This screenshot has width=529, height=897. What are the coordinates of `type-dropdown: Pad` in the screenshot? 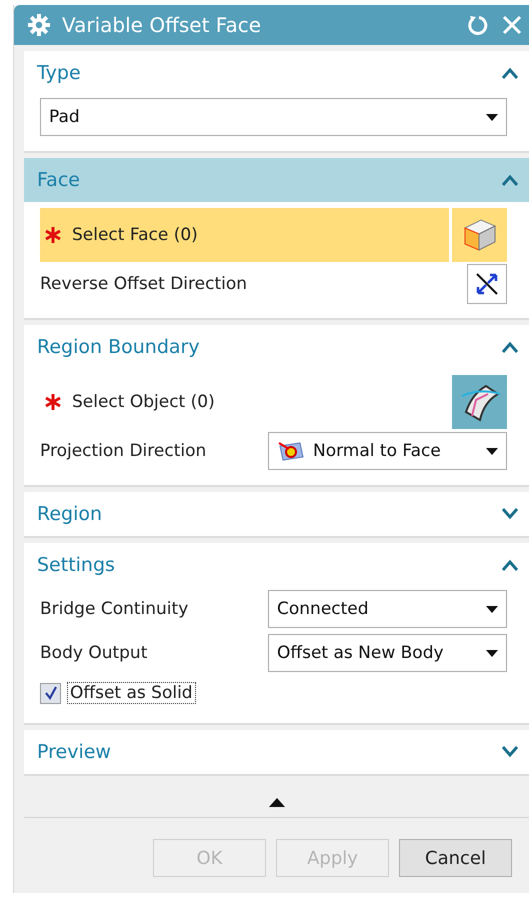 It's located at (273, 117).